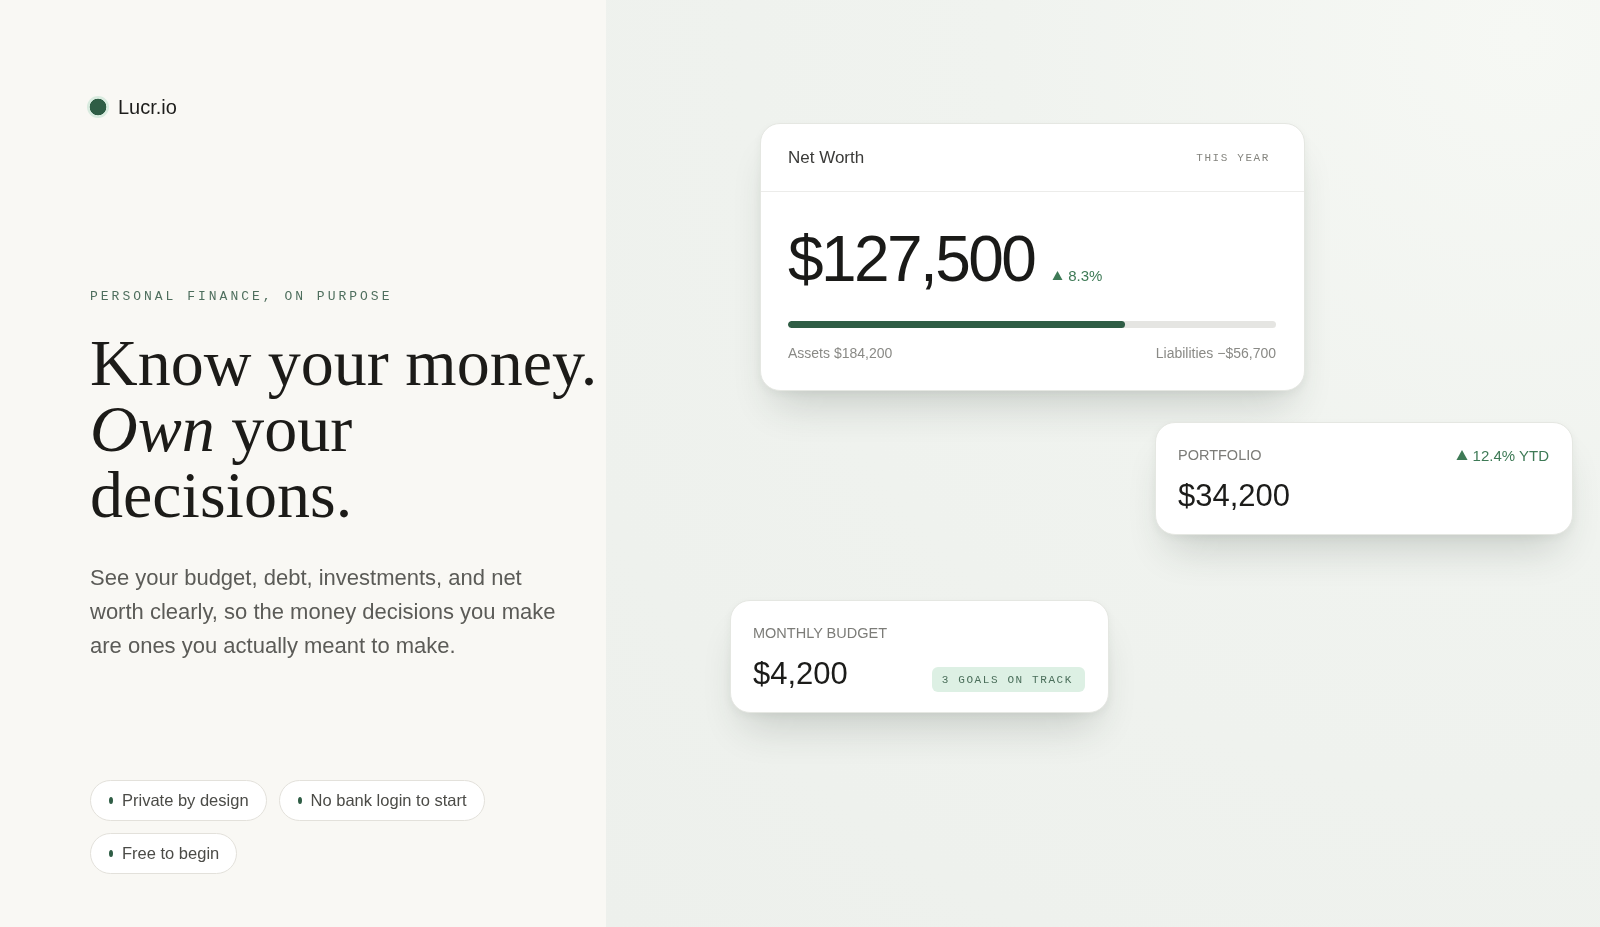  I want to click on change-percent: 8.3%, so click(1085, 275).